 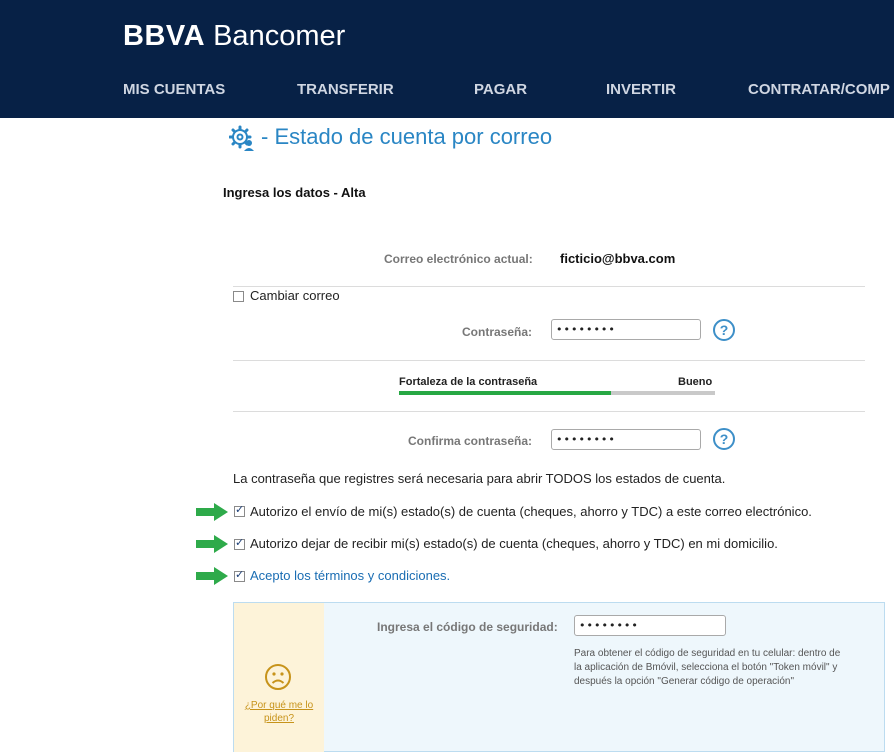 I want to click on password-field: ••••••••, so click(x=626, y=329).